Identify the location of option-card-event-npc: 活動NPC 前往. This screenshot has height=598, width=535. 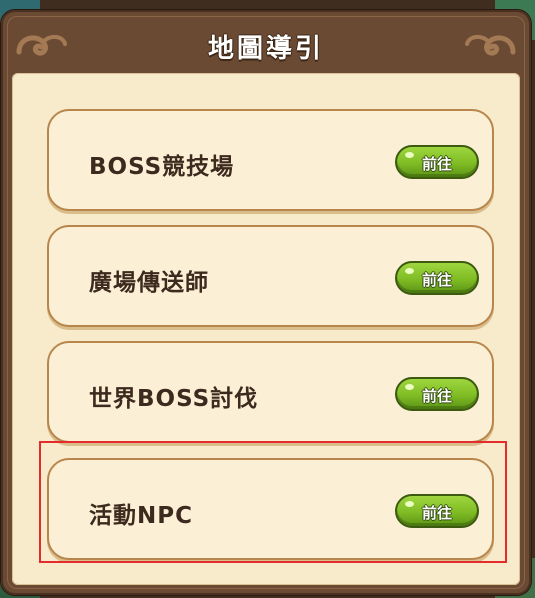
(270, 509).